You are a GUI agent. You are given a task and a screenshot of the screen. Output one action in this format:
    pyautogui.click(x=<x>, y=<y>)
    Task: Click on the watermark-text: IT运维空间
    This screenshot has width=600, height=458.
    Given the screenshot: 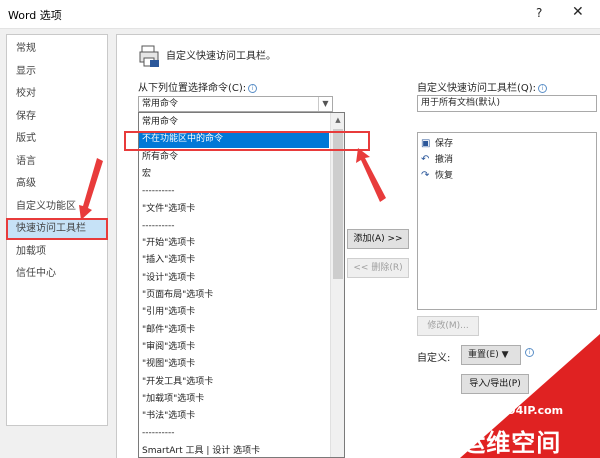 What is the action you would take?
    pyautogui.click(x=498, y=443)
    